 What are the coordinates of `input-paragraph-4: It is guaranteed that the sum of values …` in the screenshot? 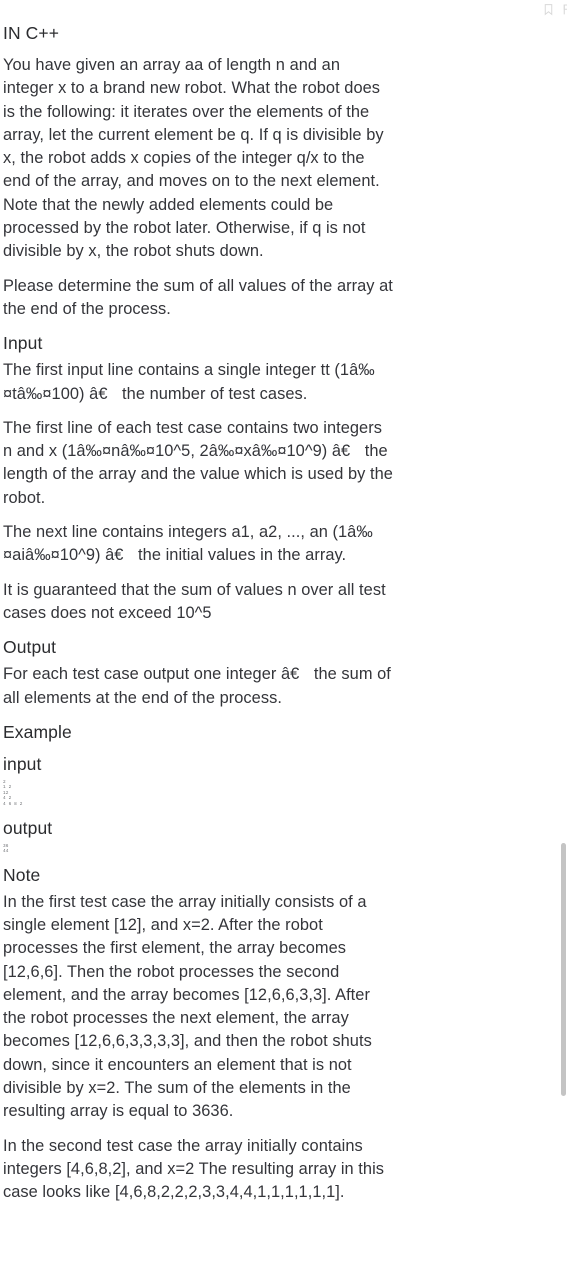 It's located at (194, 601).